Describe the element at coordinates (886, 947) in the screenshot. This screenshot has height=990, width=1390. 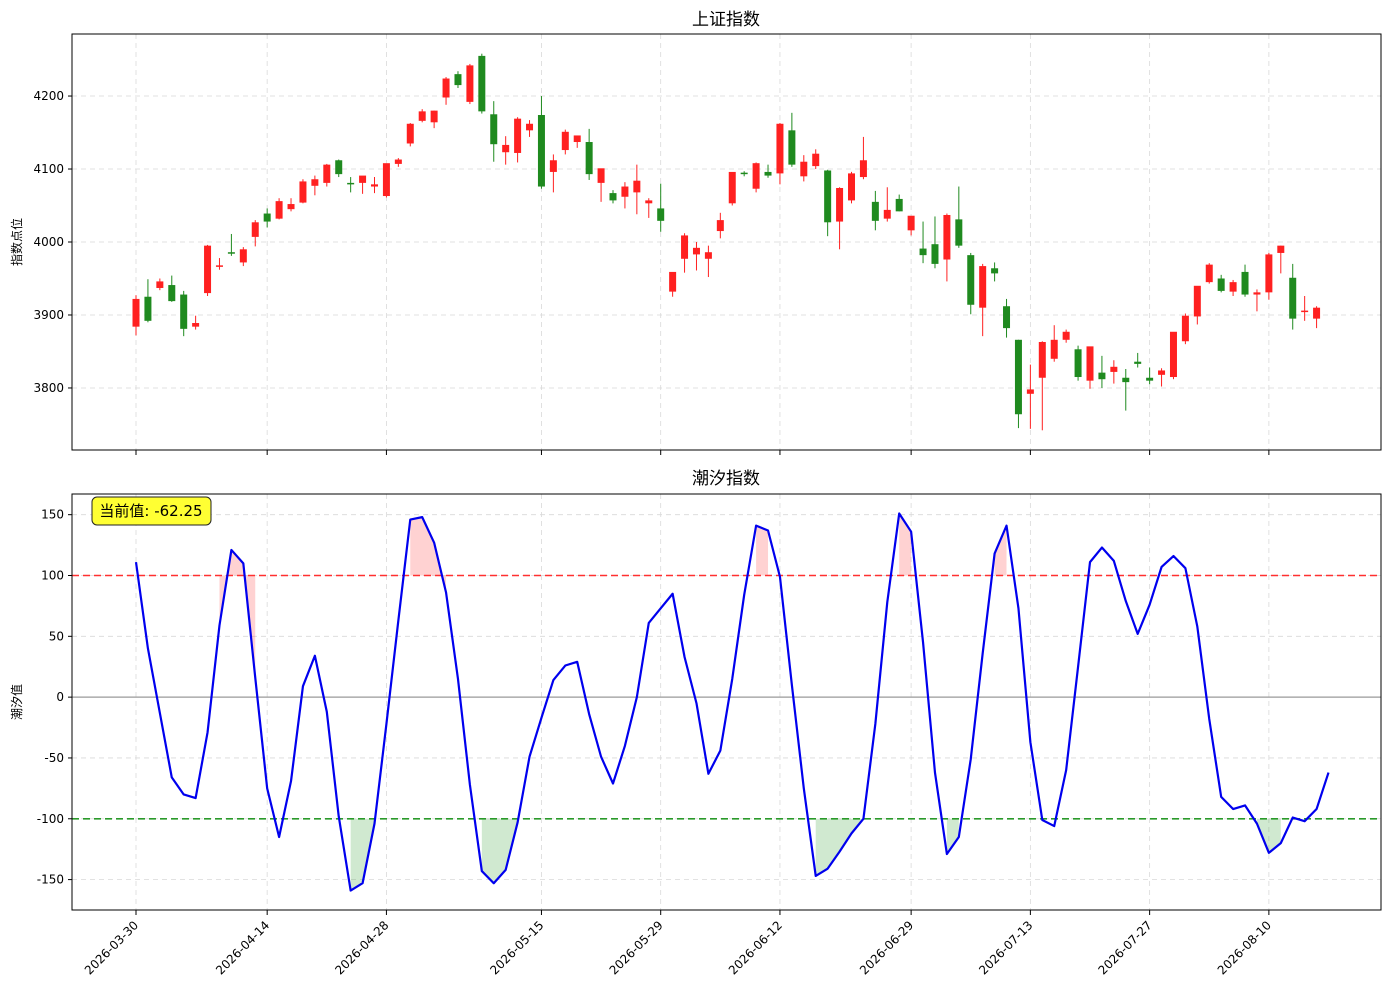
I see `x-tick-label: 2026-06-29` at that location.